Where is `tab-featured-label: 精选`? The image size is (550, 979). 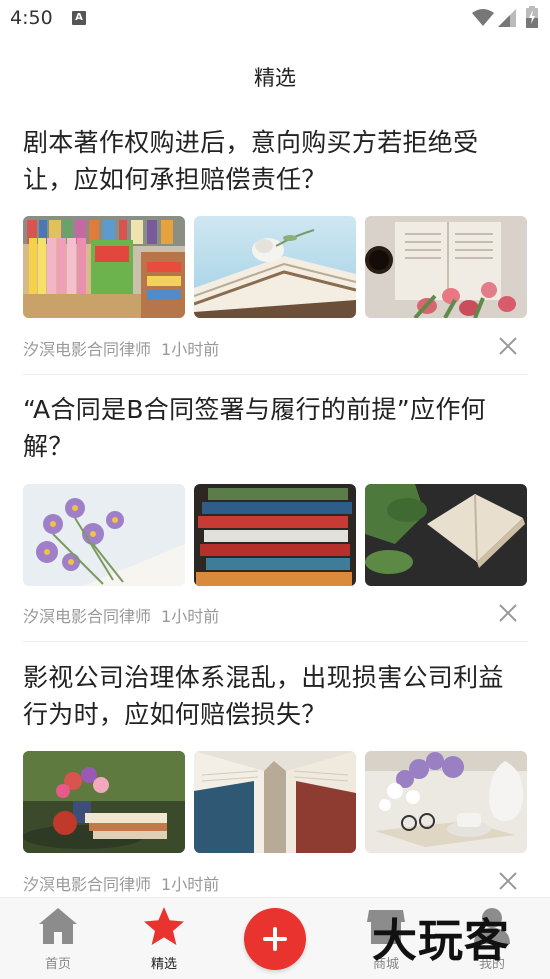 tab-featured-label: 精选 is located at coordinates (163, 964).